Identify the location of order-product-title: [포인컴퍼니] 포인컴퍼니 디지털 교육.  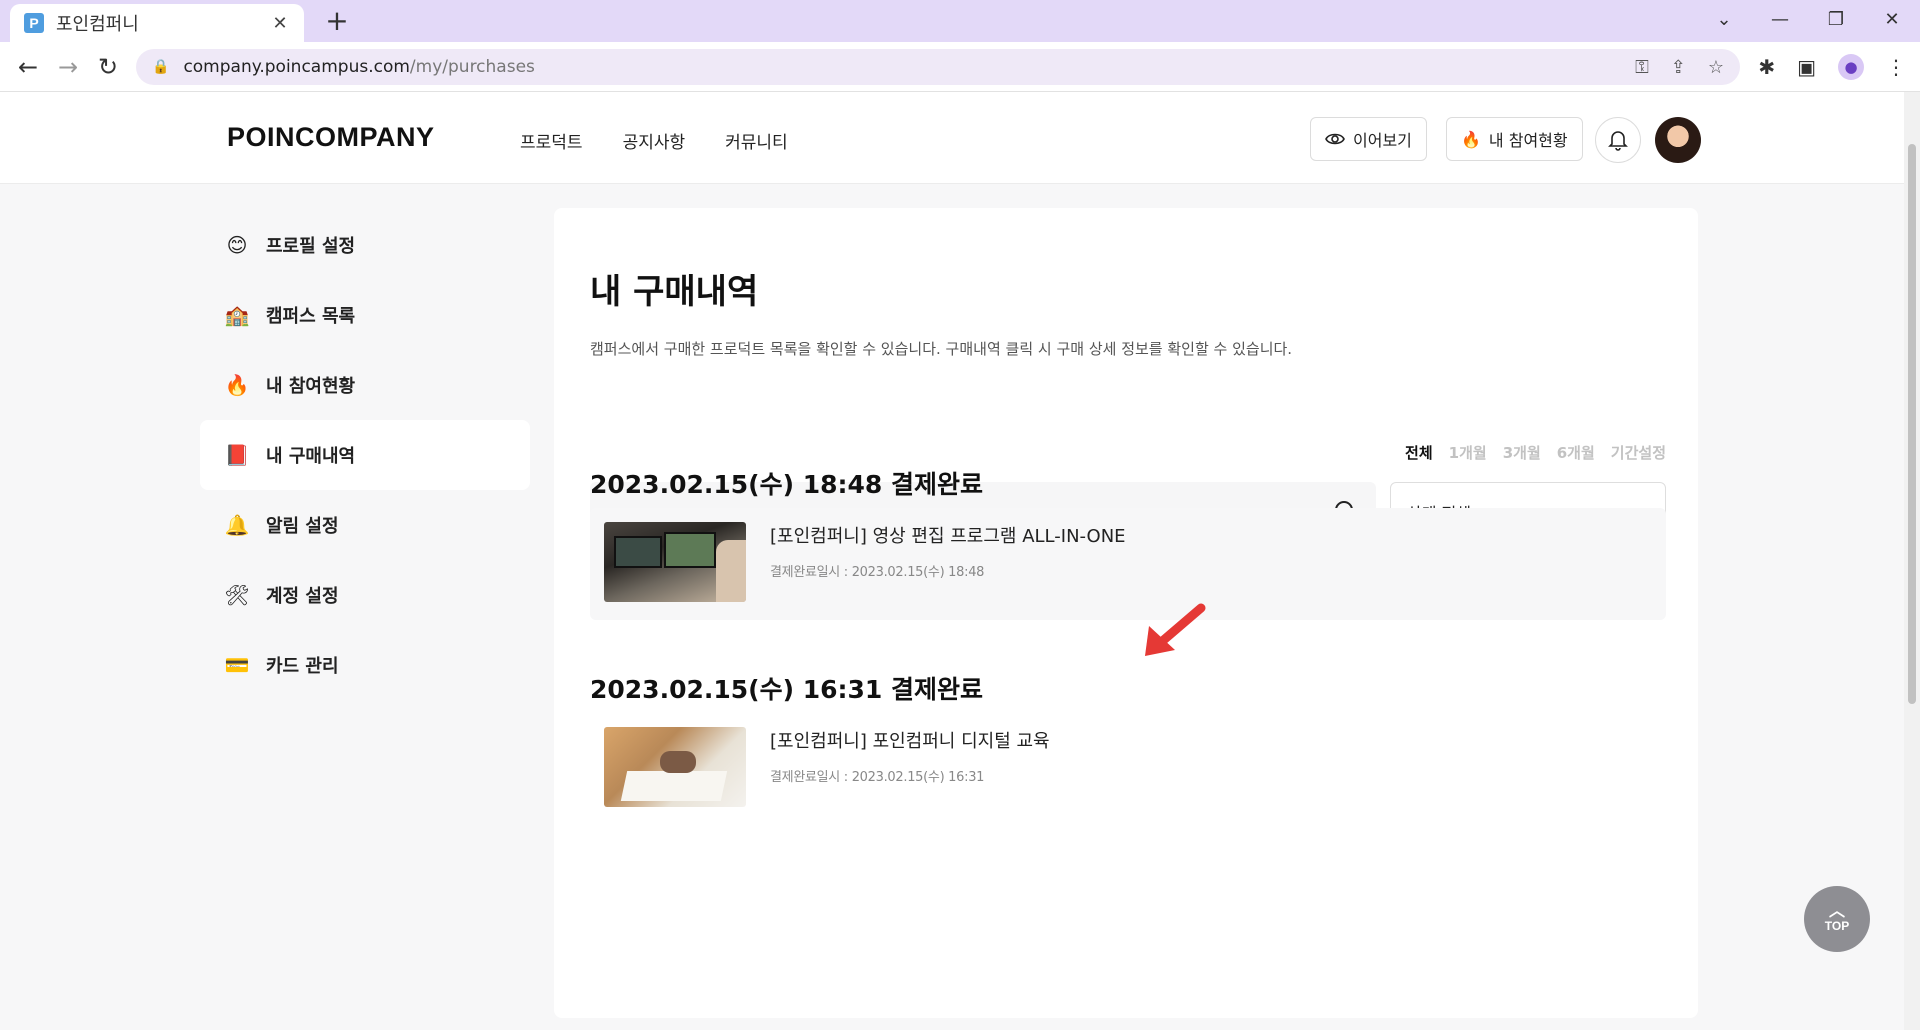
(910, 741).